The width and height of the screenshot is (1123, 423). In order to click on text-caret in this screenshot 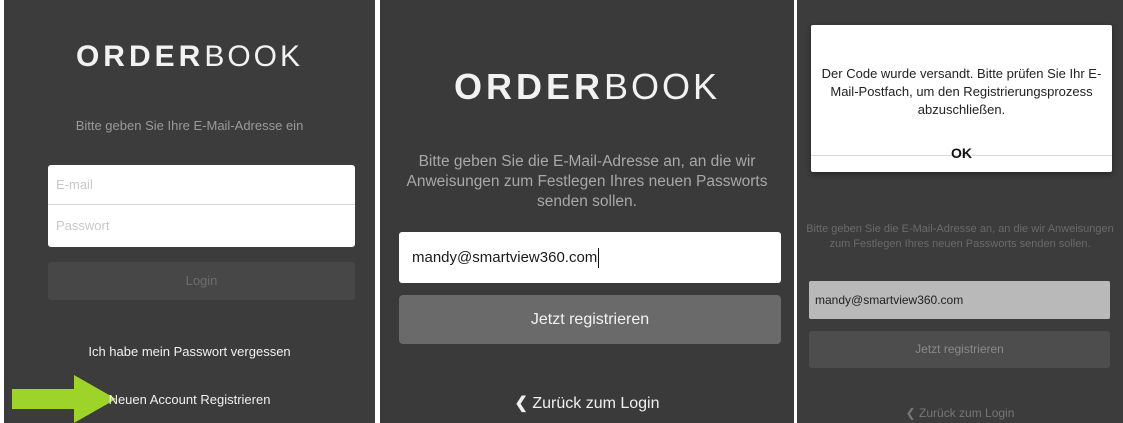, I will do `click(599, 258)`.